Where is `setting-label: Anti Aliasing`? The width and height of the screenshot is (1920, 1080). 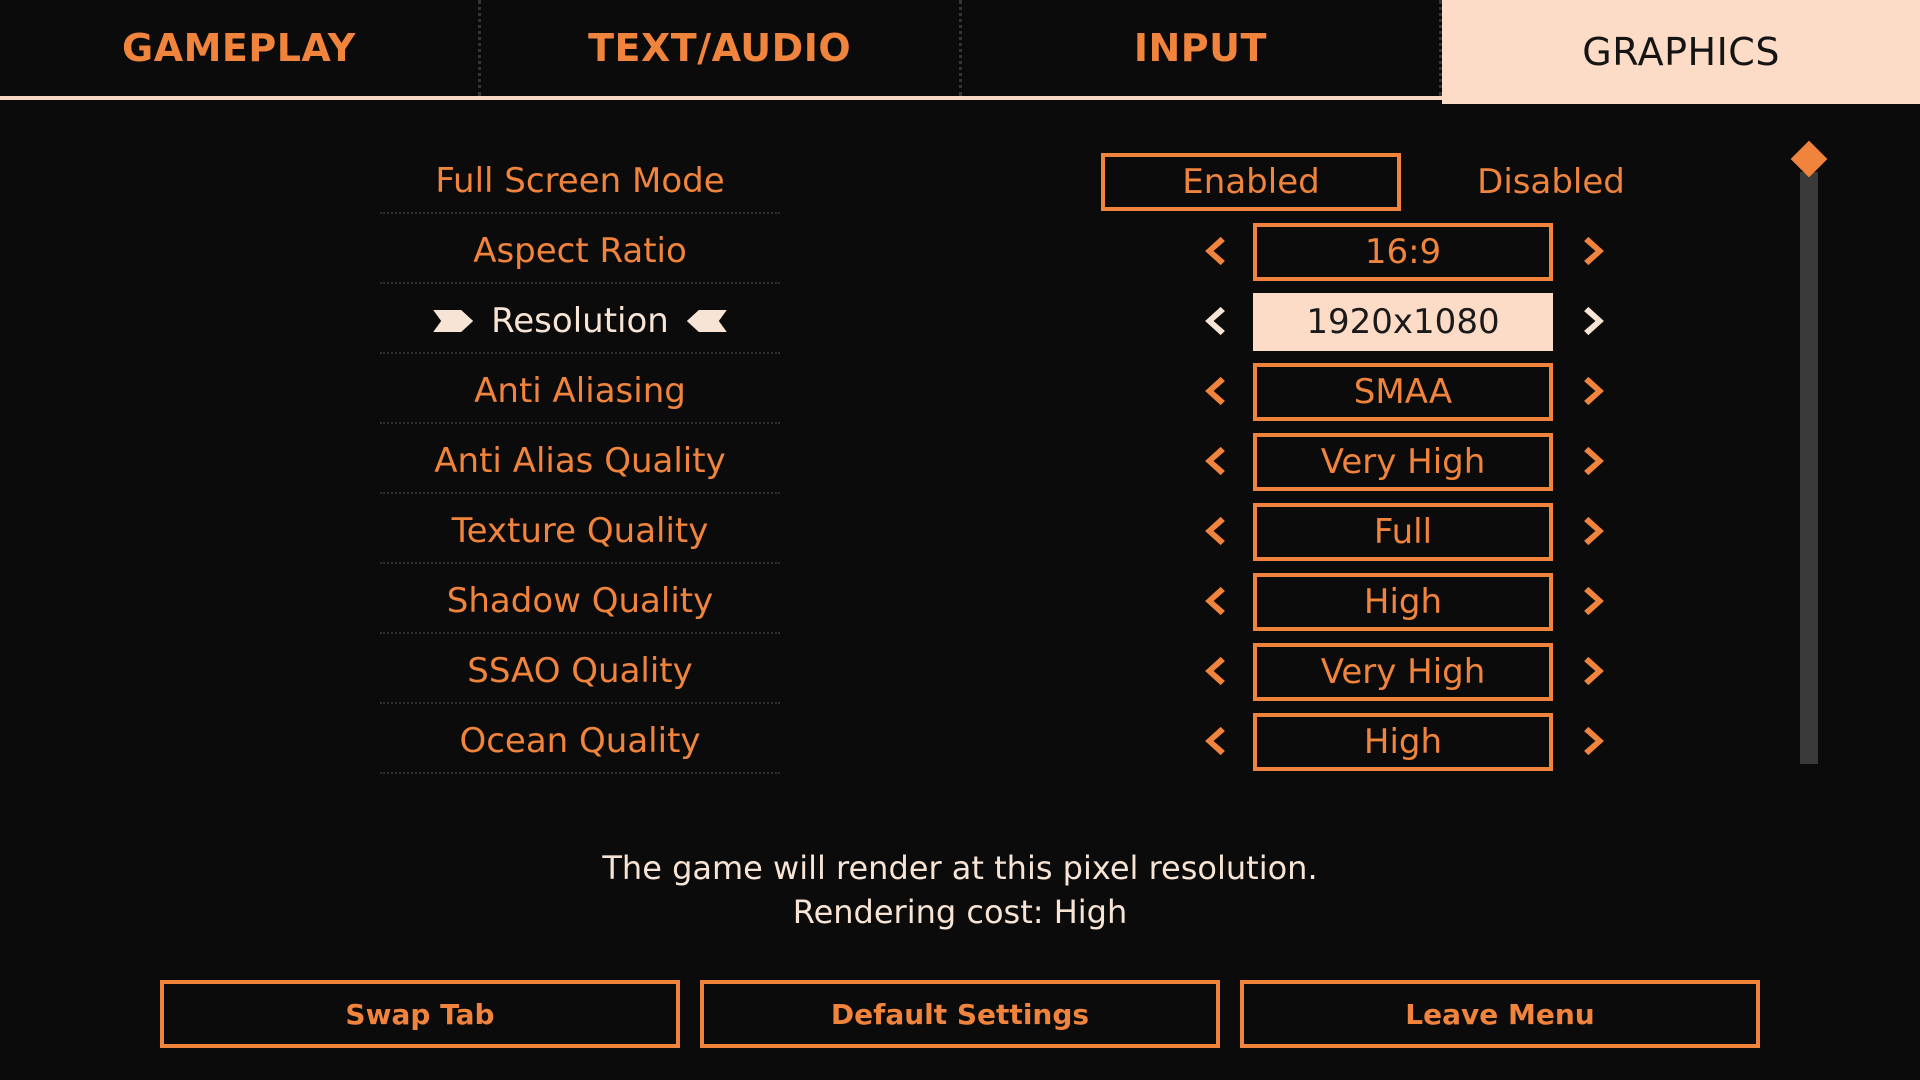 setting-label: Anti Aliasing is located at coordinates (580, 392).